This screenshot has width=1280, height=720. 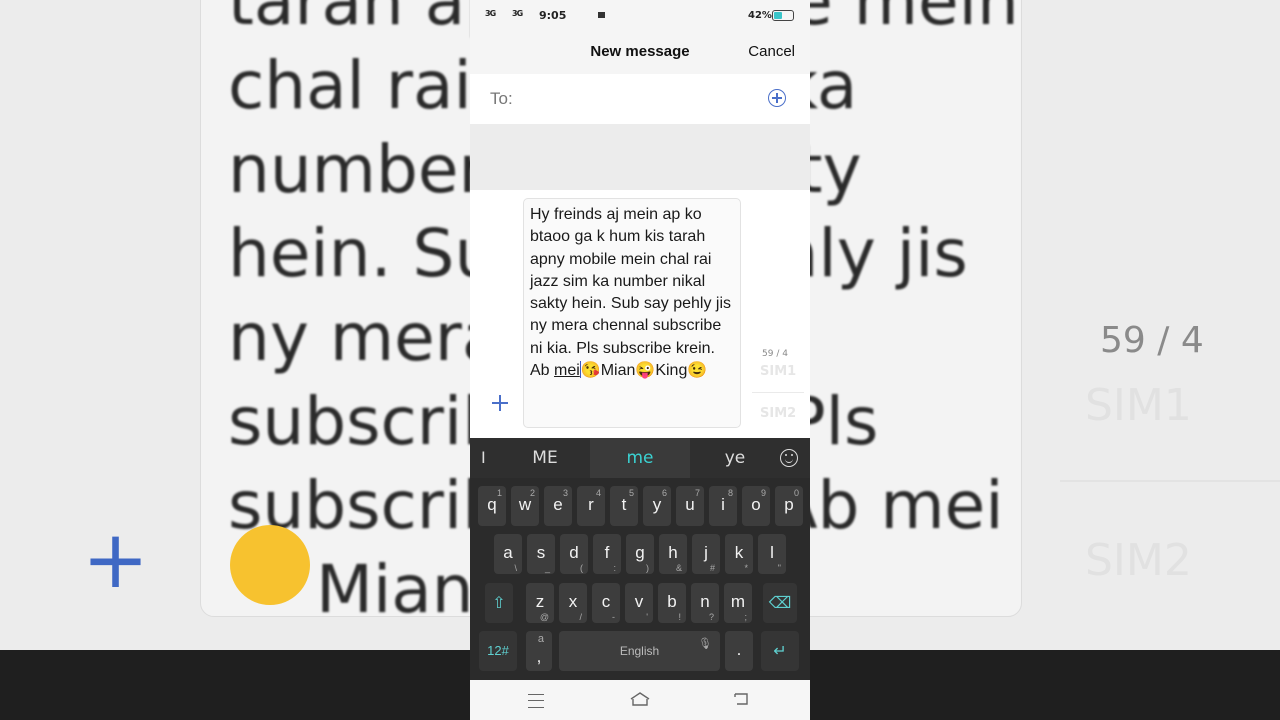 What do you see at coordinates (508, 554) in the screenshot?
I see `key-a: a \` at bounding box center [508, 554].